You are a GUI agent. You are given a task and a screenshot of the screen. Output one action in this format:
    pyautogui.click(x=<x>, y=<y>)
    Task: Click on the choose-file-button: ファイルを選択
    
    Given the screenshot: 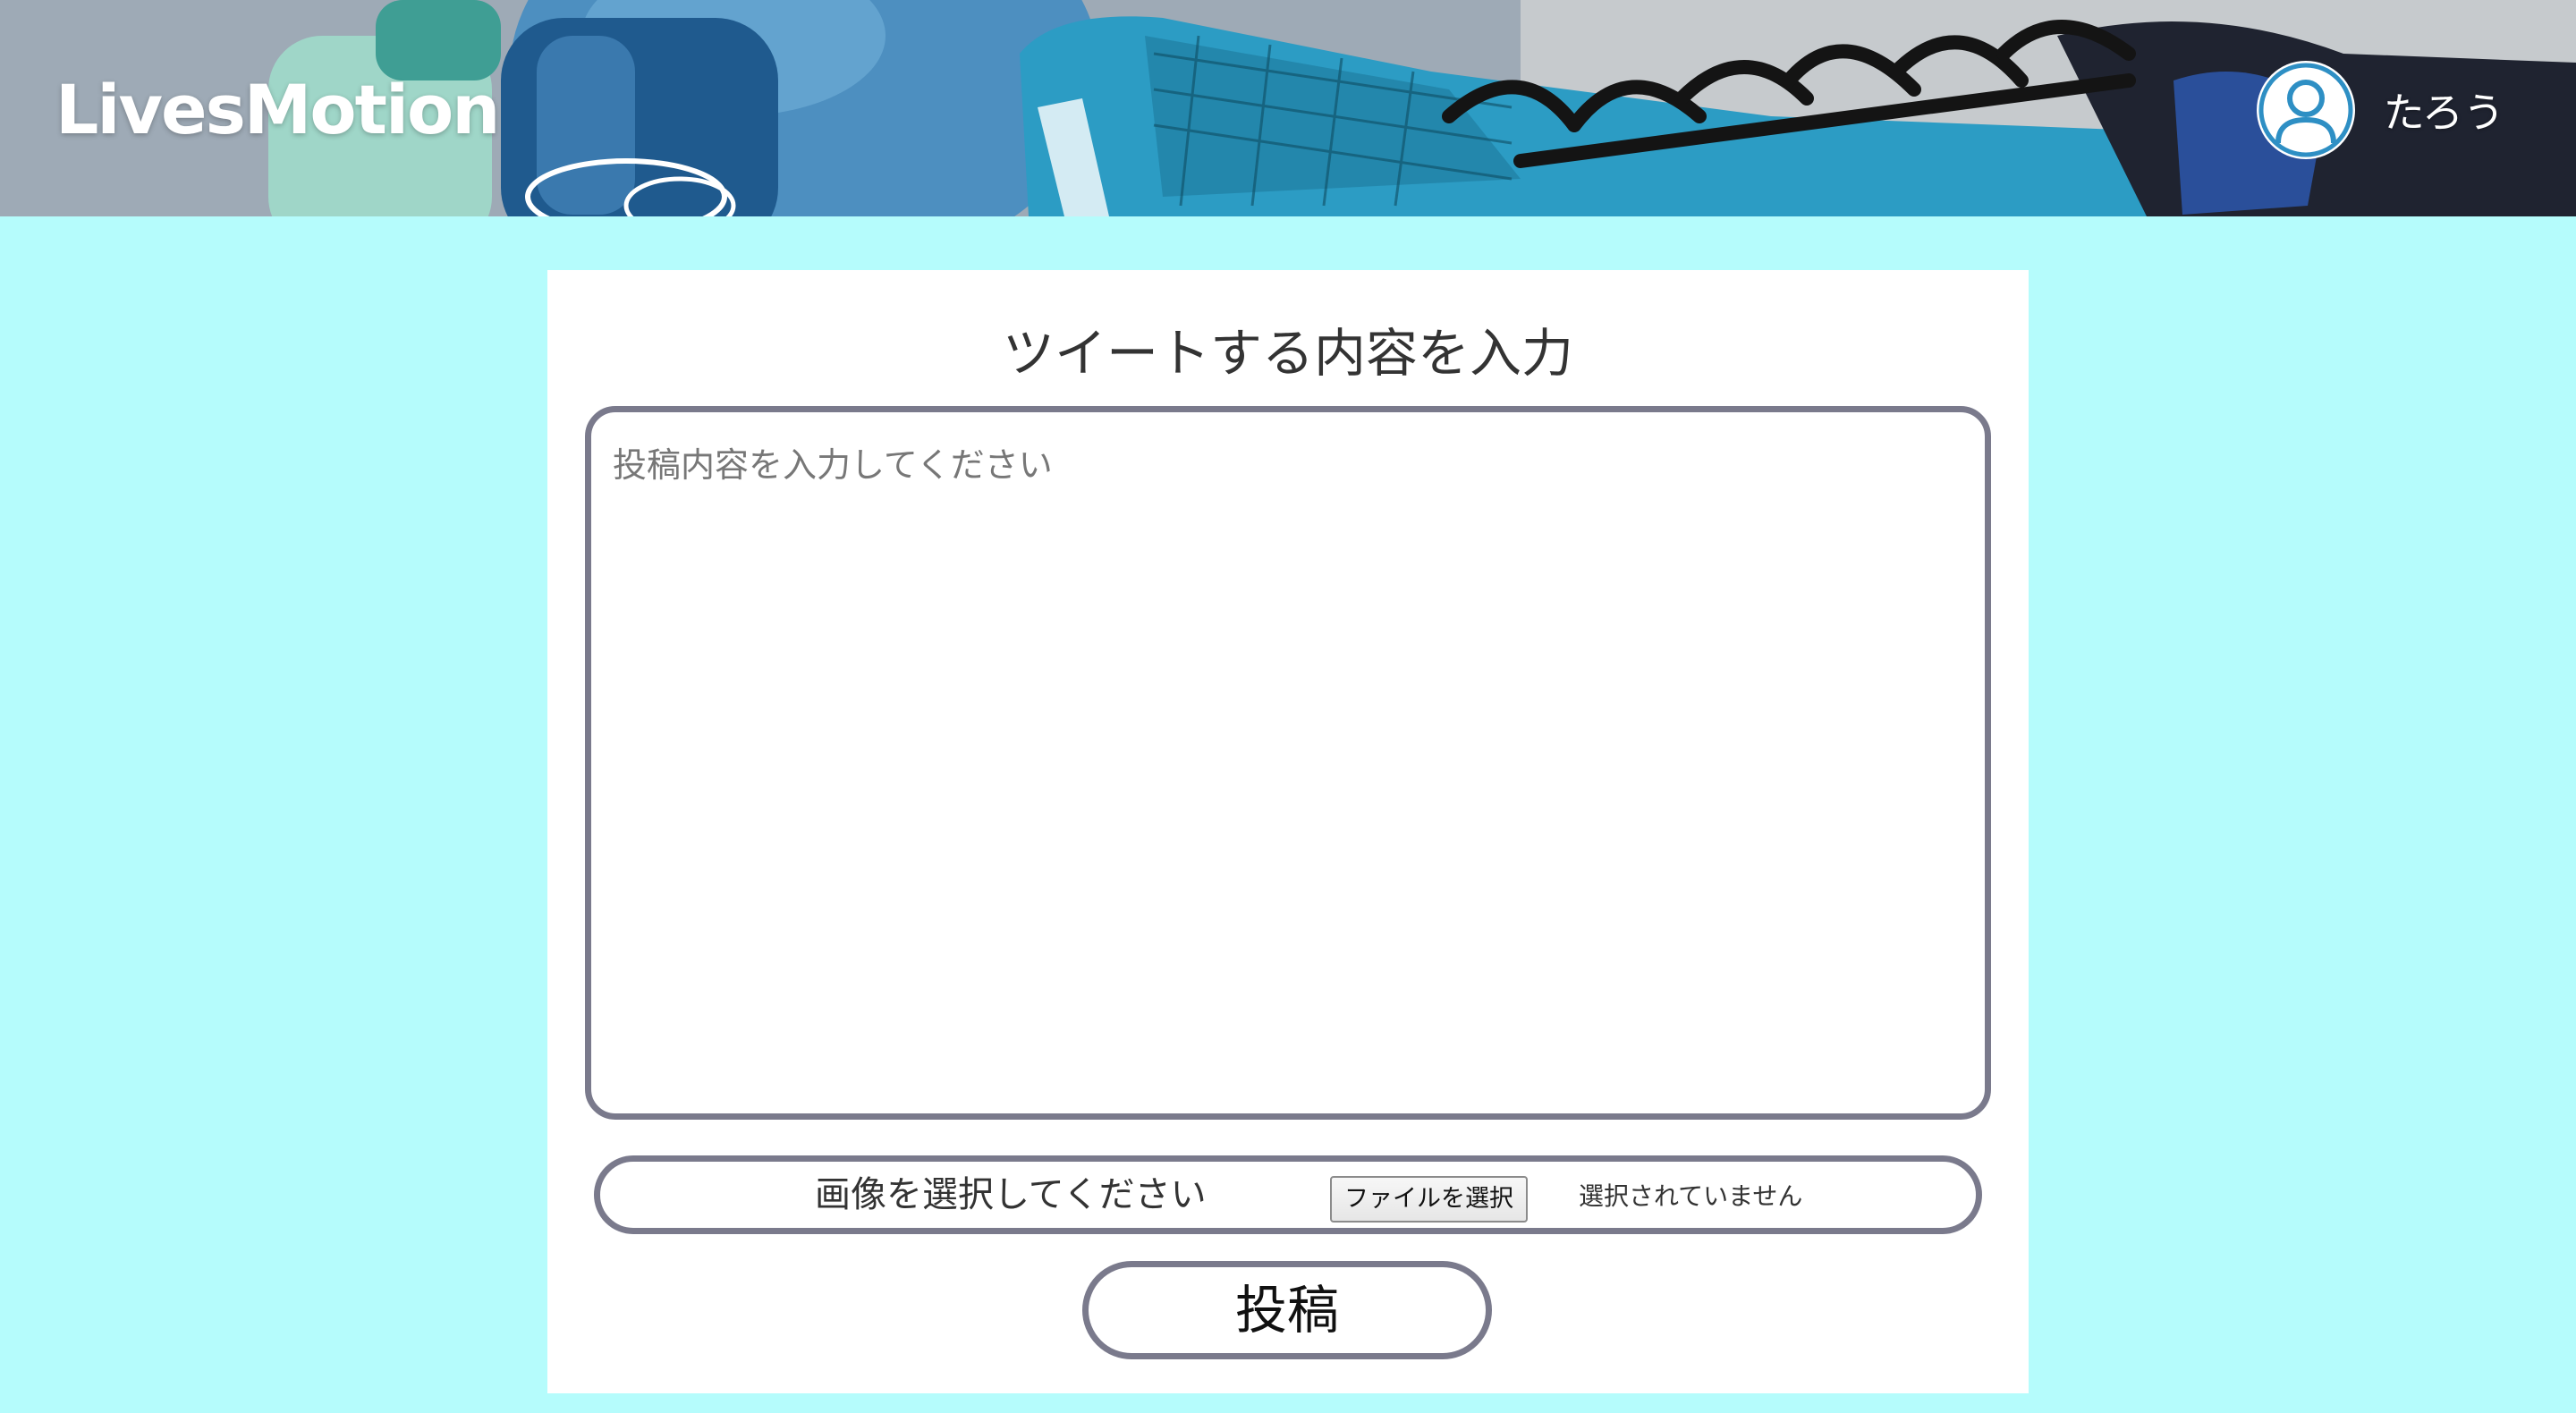 What is the action you would take?
    pyautogui.click(x=1429, y=1199)
    